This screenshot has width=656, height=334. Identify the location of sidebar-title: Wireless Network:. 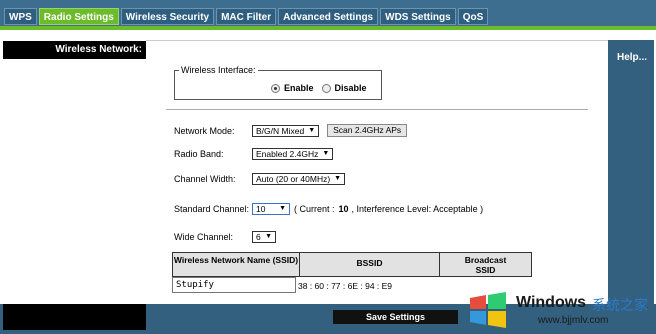
(74, 50).